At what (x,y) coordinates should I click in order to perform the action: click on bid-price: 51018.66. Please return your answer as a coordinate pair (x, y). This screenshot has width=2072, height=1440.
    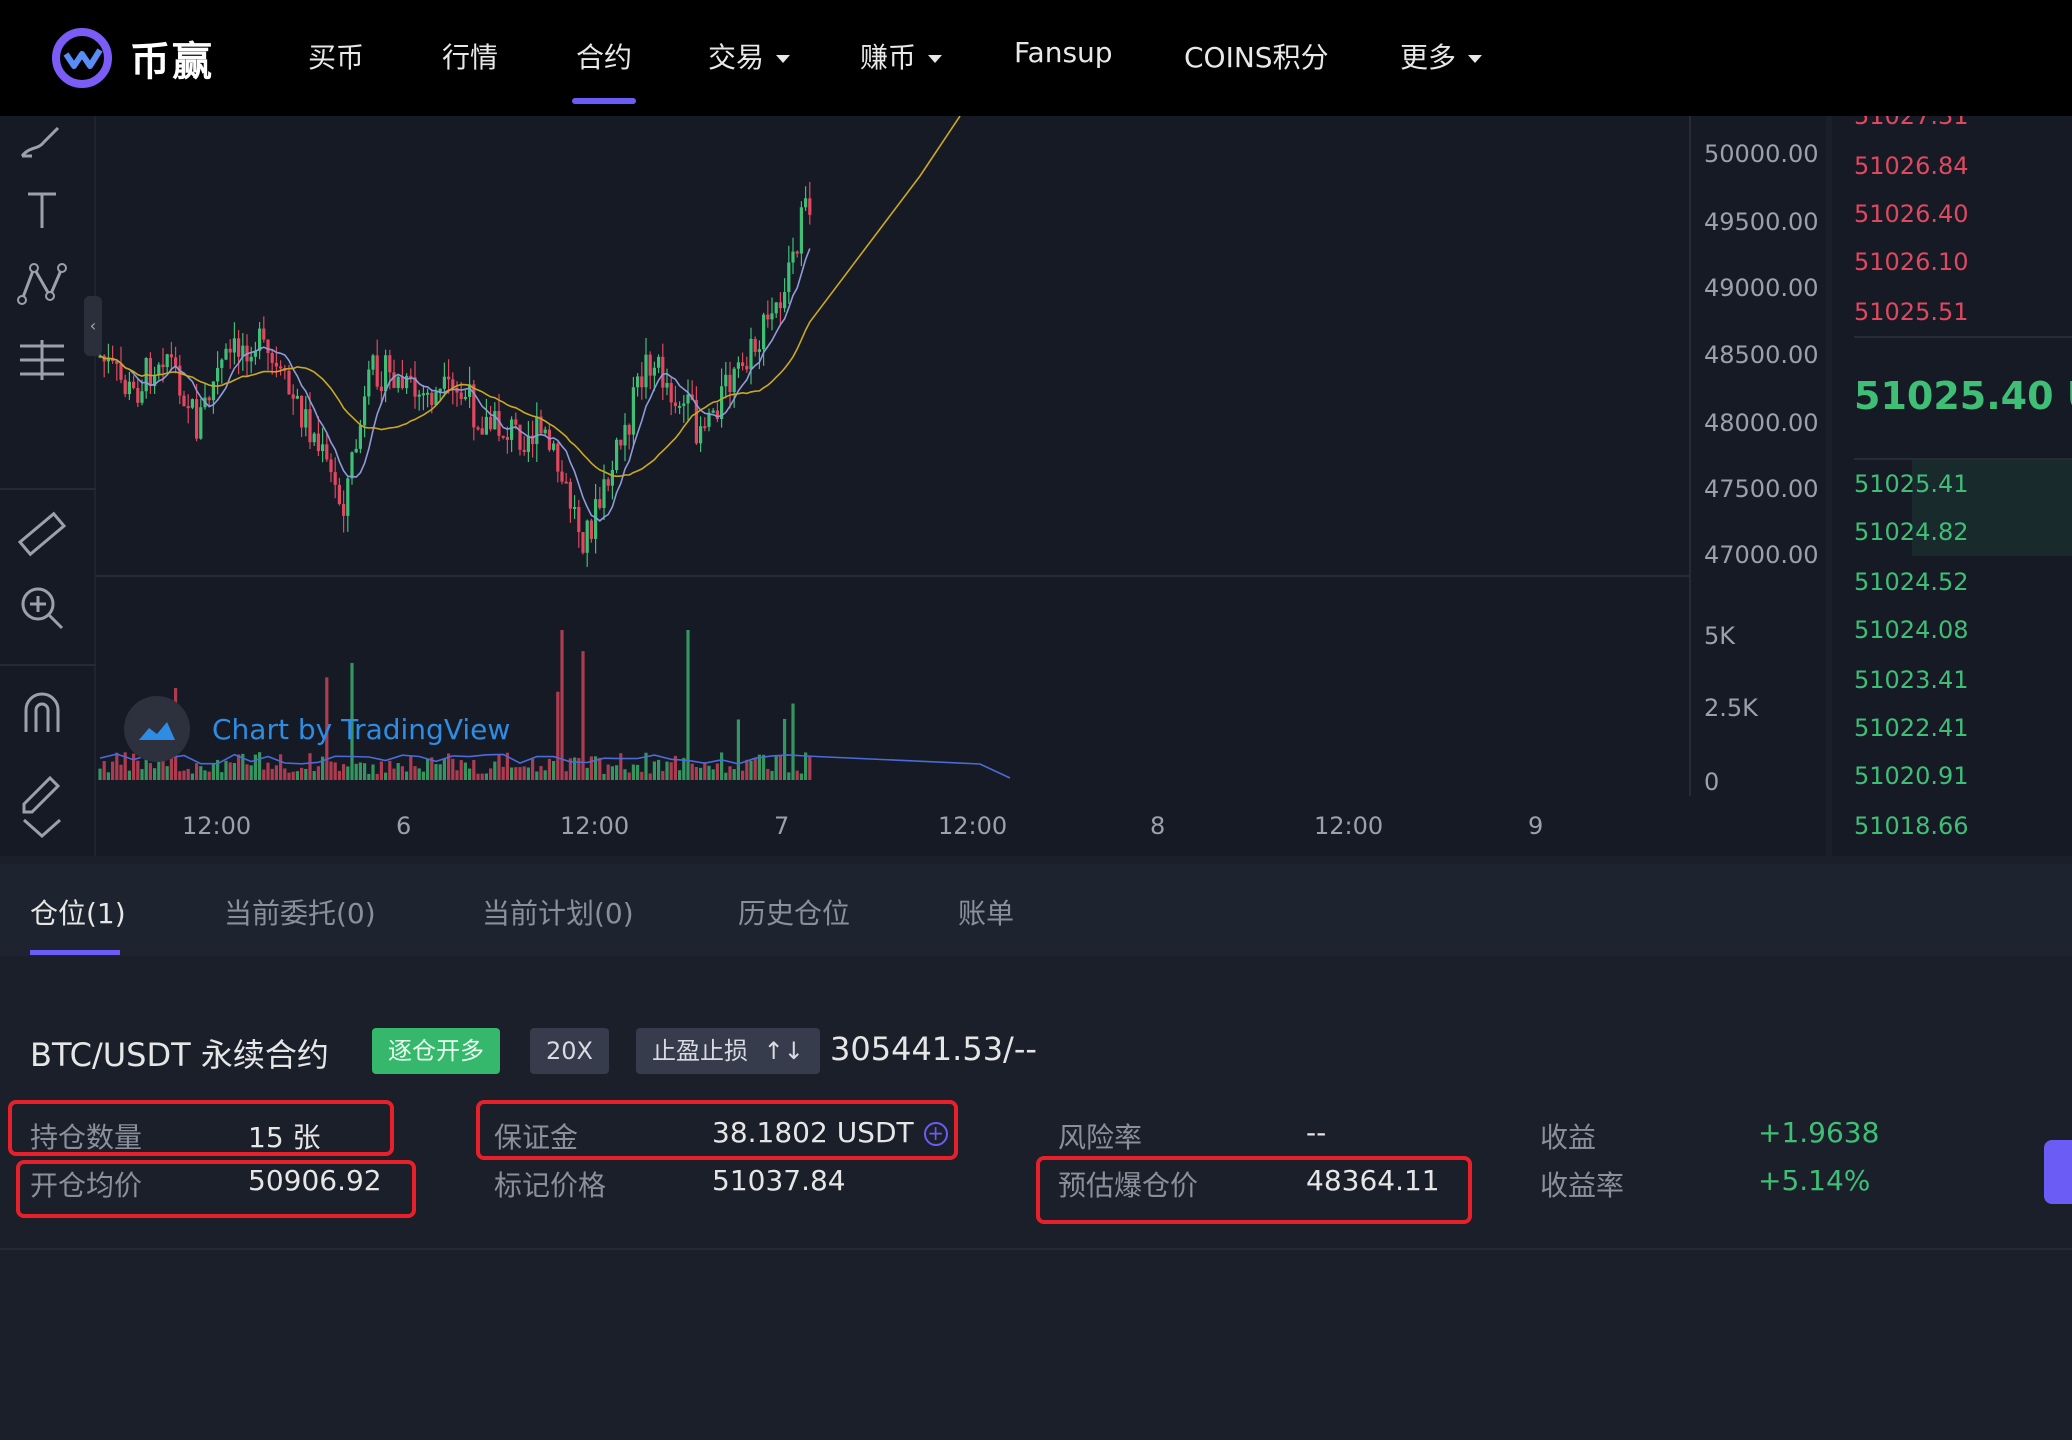
    Looking at the image, I should click on (1911, 826).